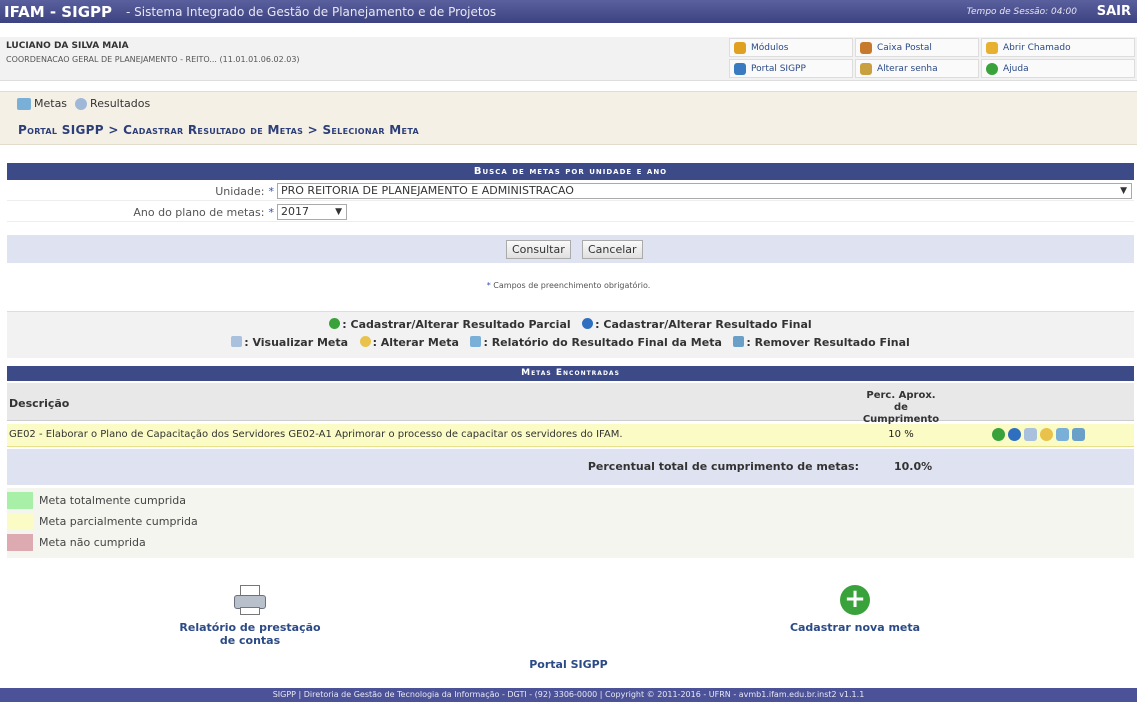  What do you see at coordinates (907, 68) in the screenshot?
I see `change-password-label: Alterar senha` at bounding box center [907, 68].